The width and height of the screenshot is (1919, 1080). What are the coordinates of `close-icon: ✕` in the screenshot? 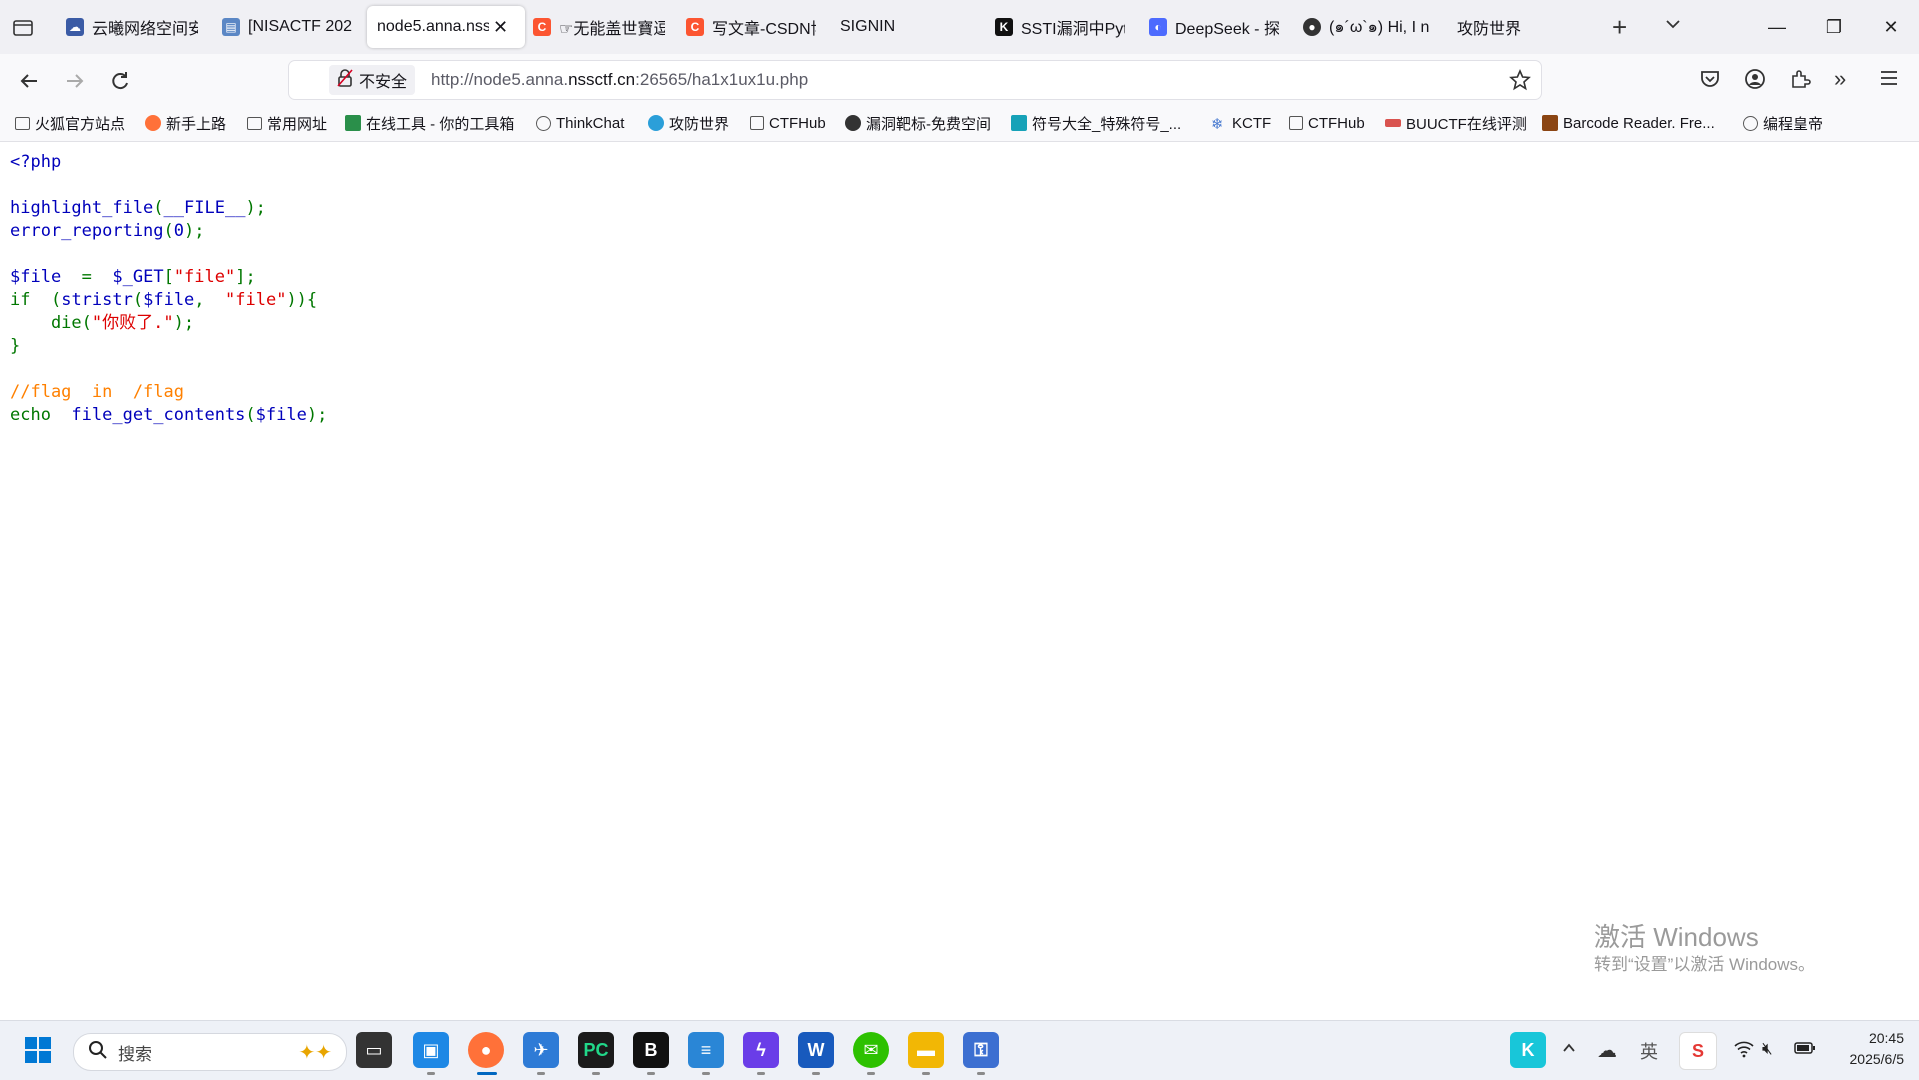 It's located at (500, 27).